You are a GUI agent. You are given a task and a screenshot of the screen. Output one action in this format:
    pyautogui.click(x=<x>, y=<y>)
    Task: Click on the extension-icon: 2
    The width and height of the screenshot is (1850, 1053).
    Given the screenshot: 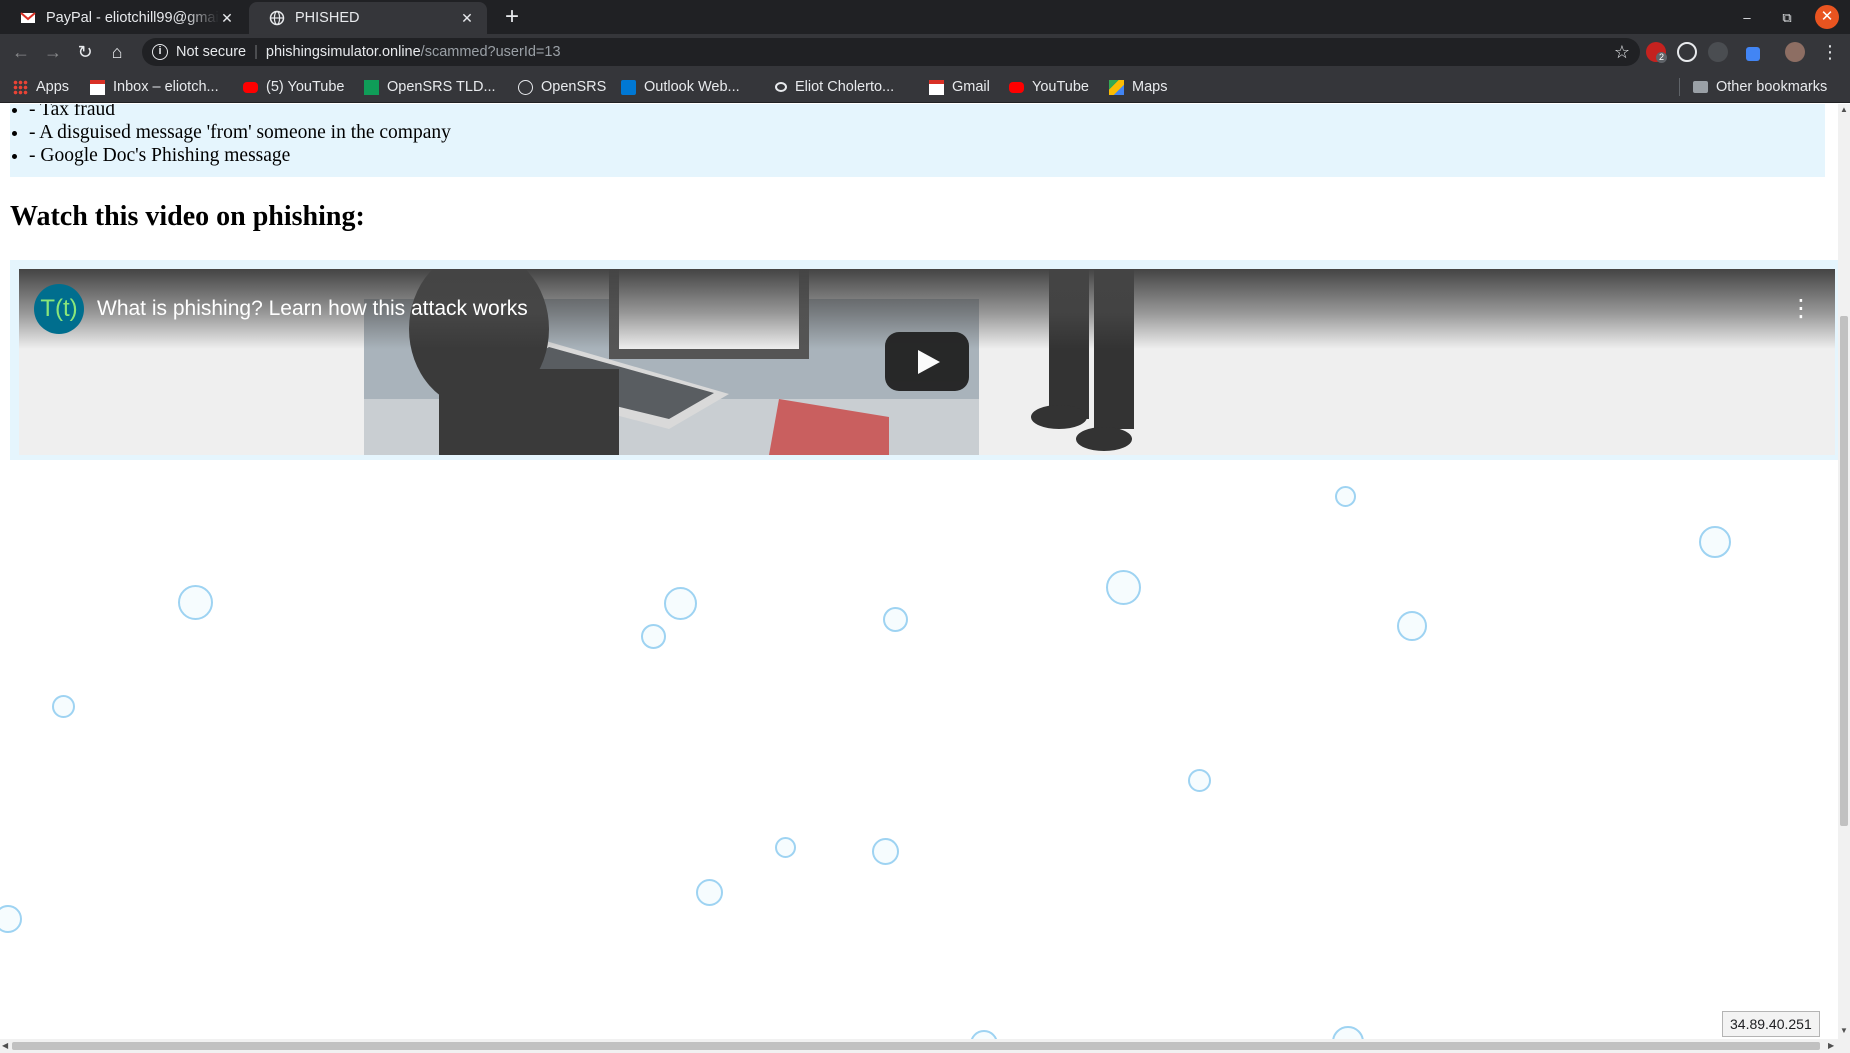 What is the action you would take?
    pyautogui.click(x=1657, y=52)
    